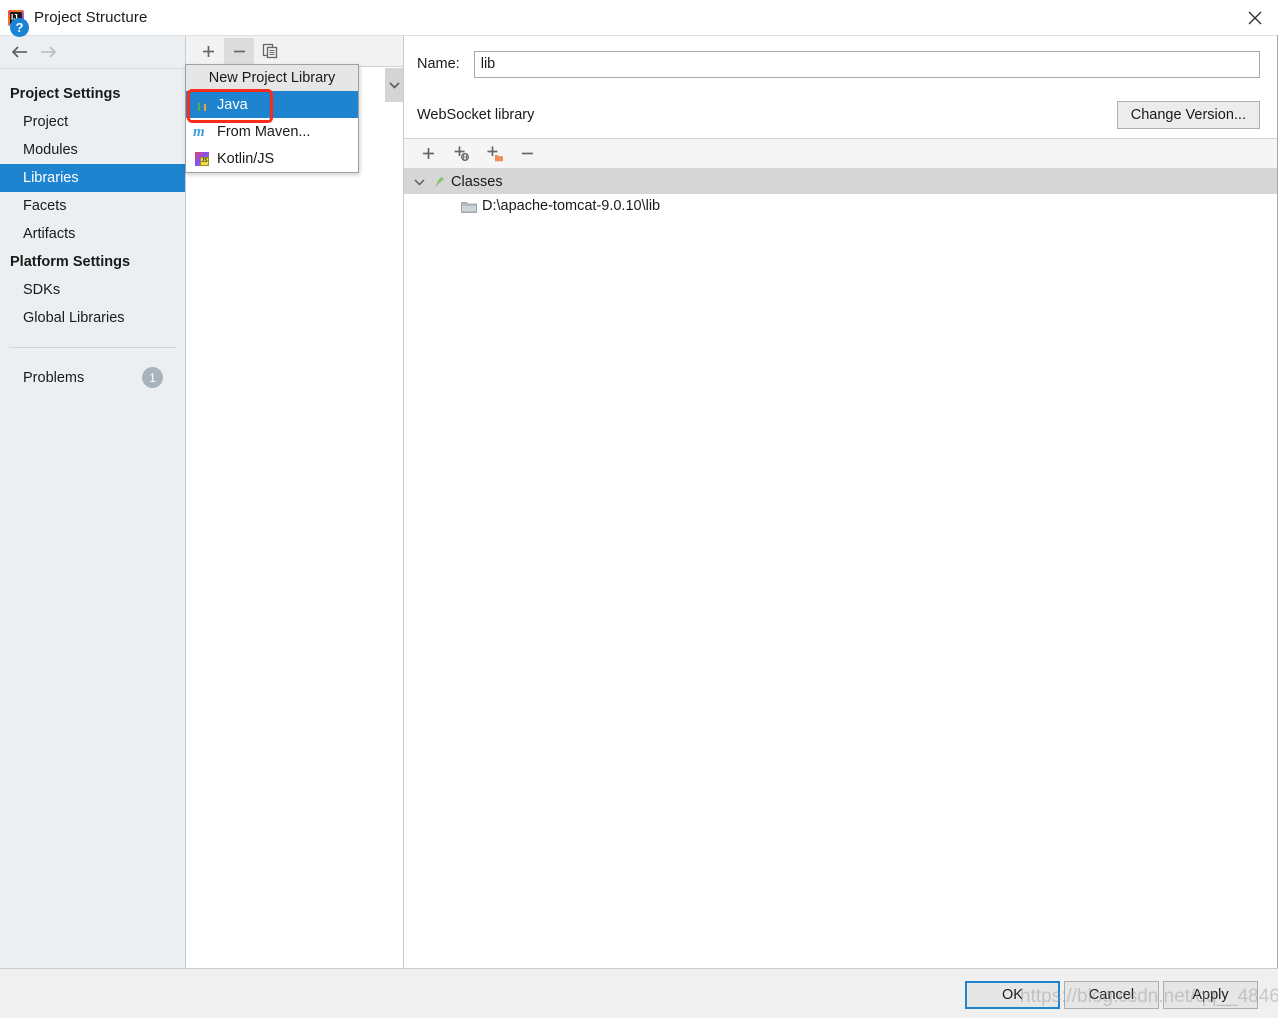 Image resolution: width=1278 pixels, height=1018 pixels. I want to click on arrow-left-icon, so click(20, 52).